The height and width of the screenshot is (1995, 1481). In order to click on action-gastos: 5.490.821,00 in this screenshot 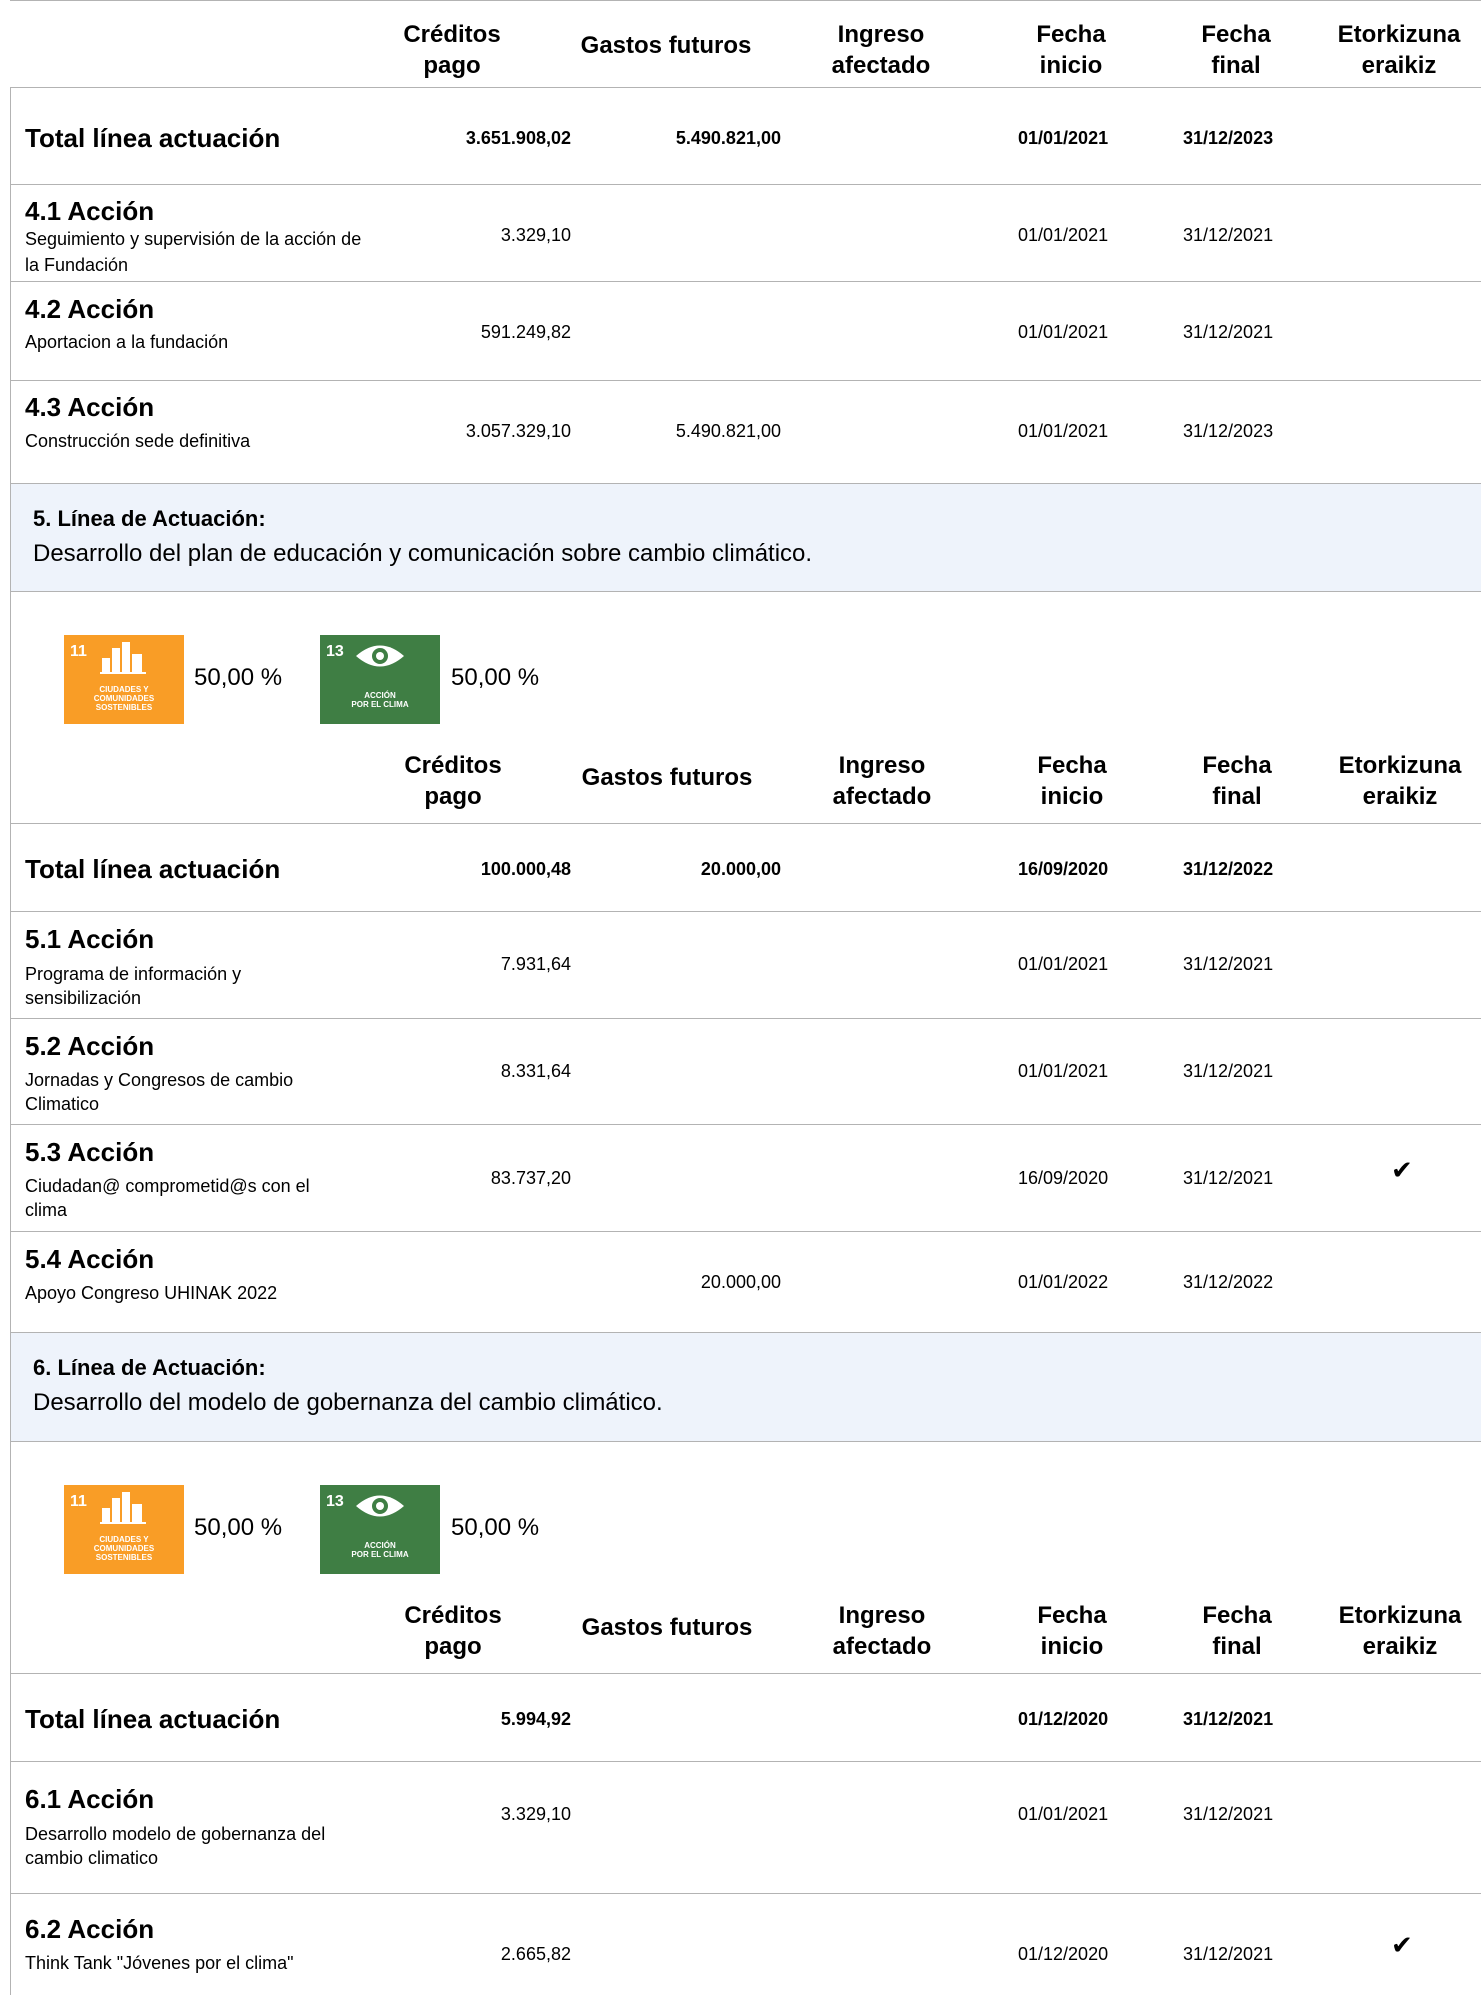, I will do `click(728, 431)`.